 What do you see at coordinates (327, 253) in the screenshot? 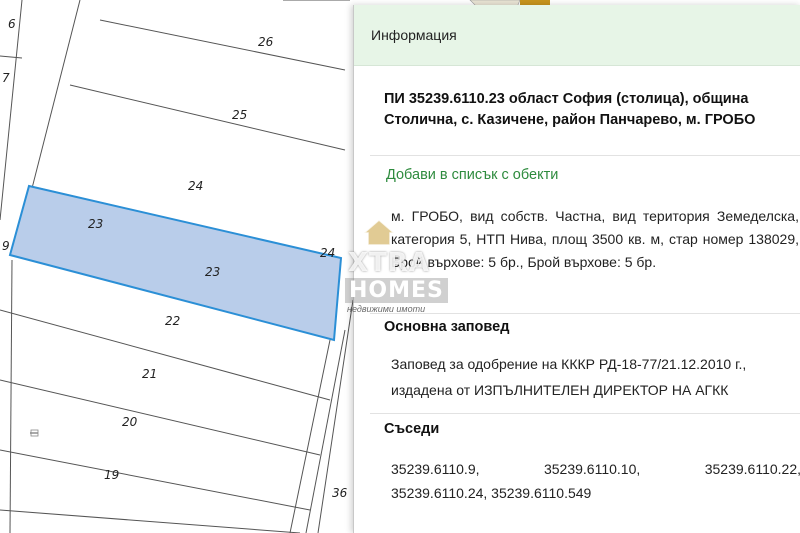
I see `parcel-label-24-right: 24` at bounding box center [327, 253].